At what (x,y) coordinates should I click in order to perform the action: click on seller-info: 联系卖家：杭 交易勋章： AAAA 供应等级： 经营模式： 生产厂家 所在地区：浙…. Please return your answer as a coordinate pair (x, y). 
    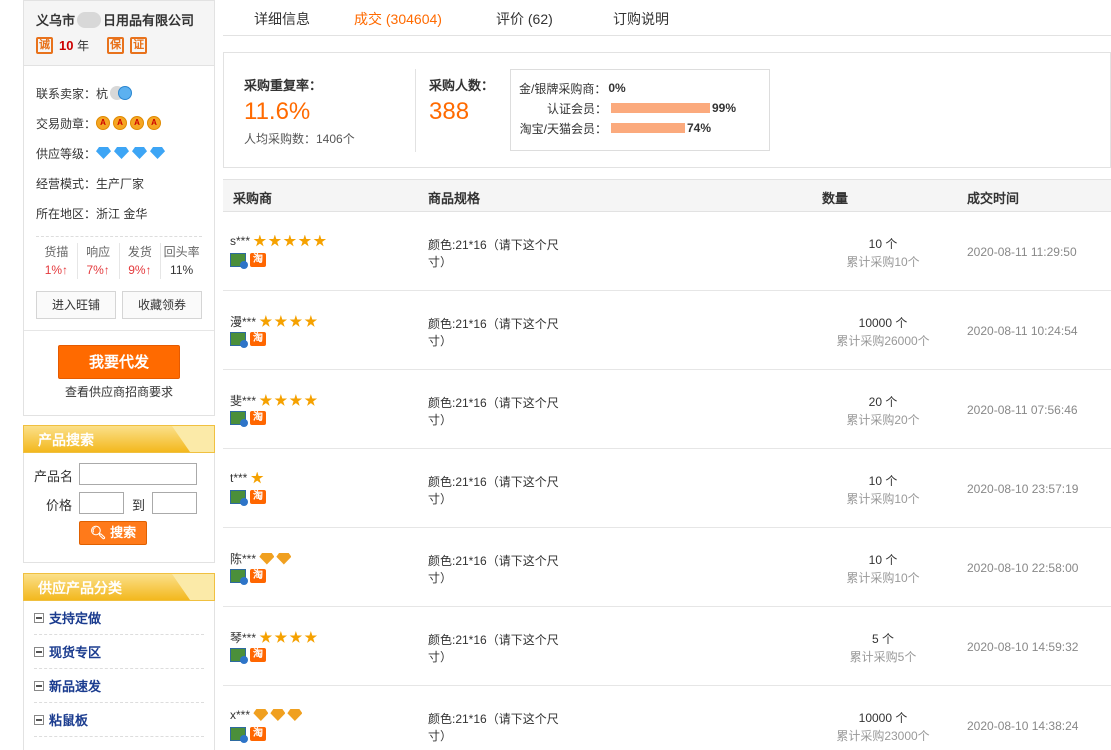
    Looking at the image, I should click on (119, 241).